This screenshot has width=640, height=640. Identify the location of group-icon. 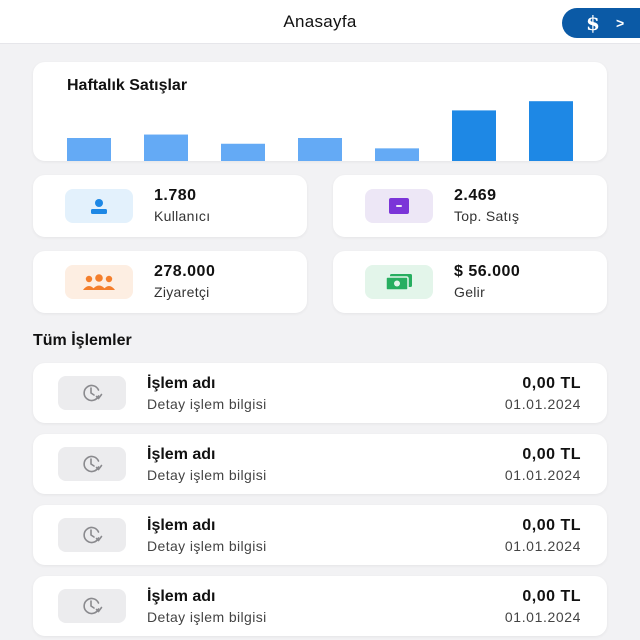
(99, 282).